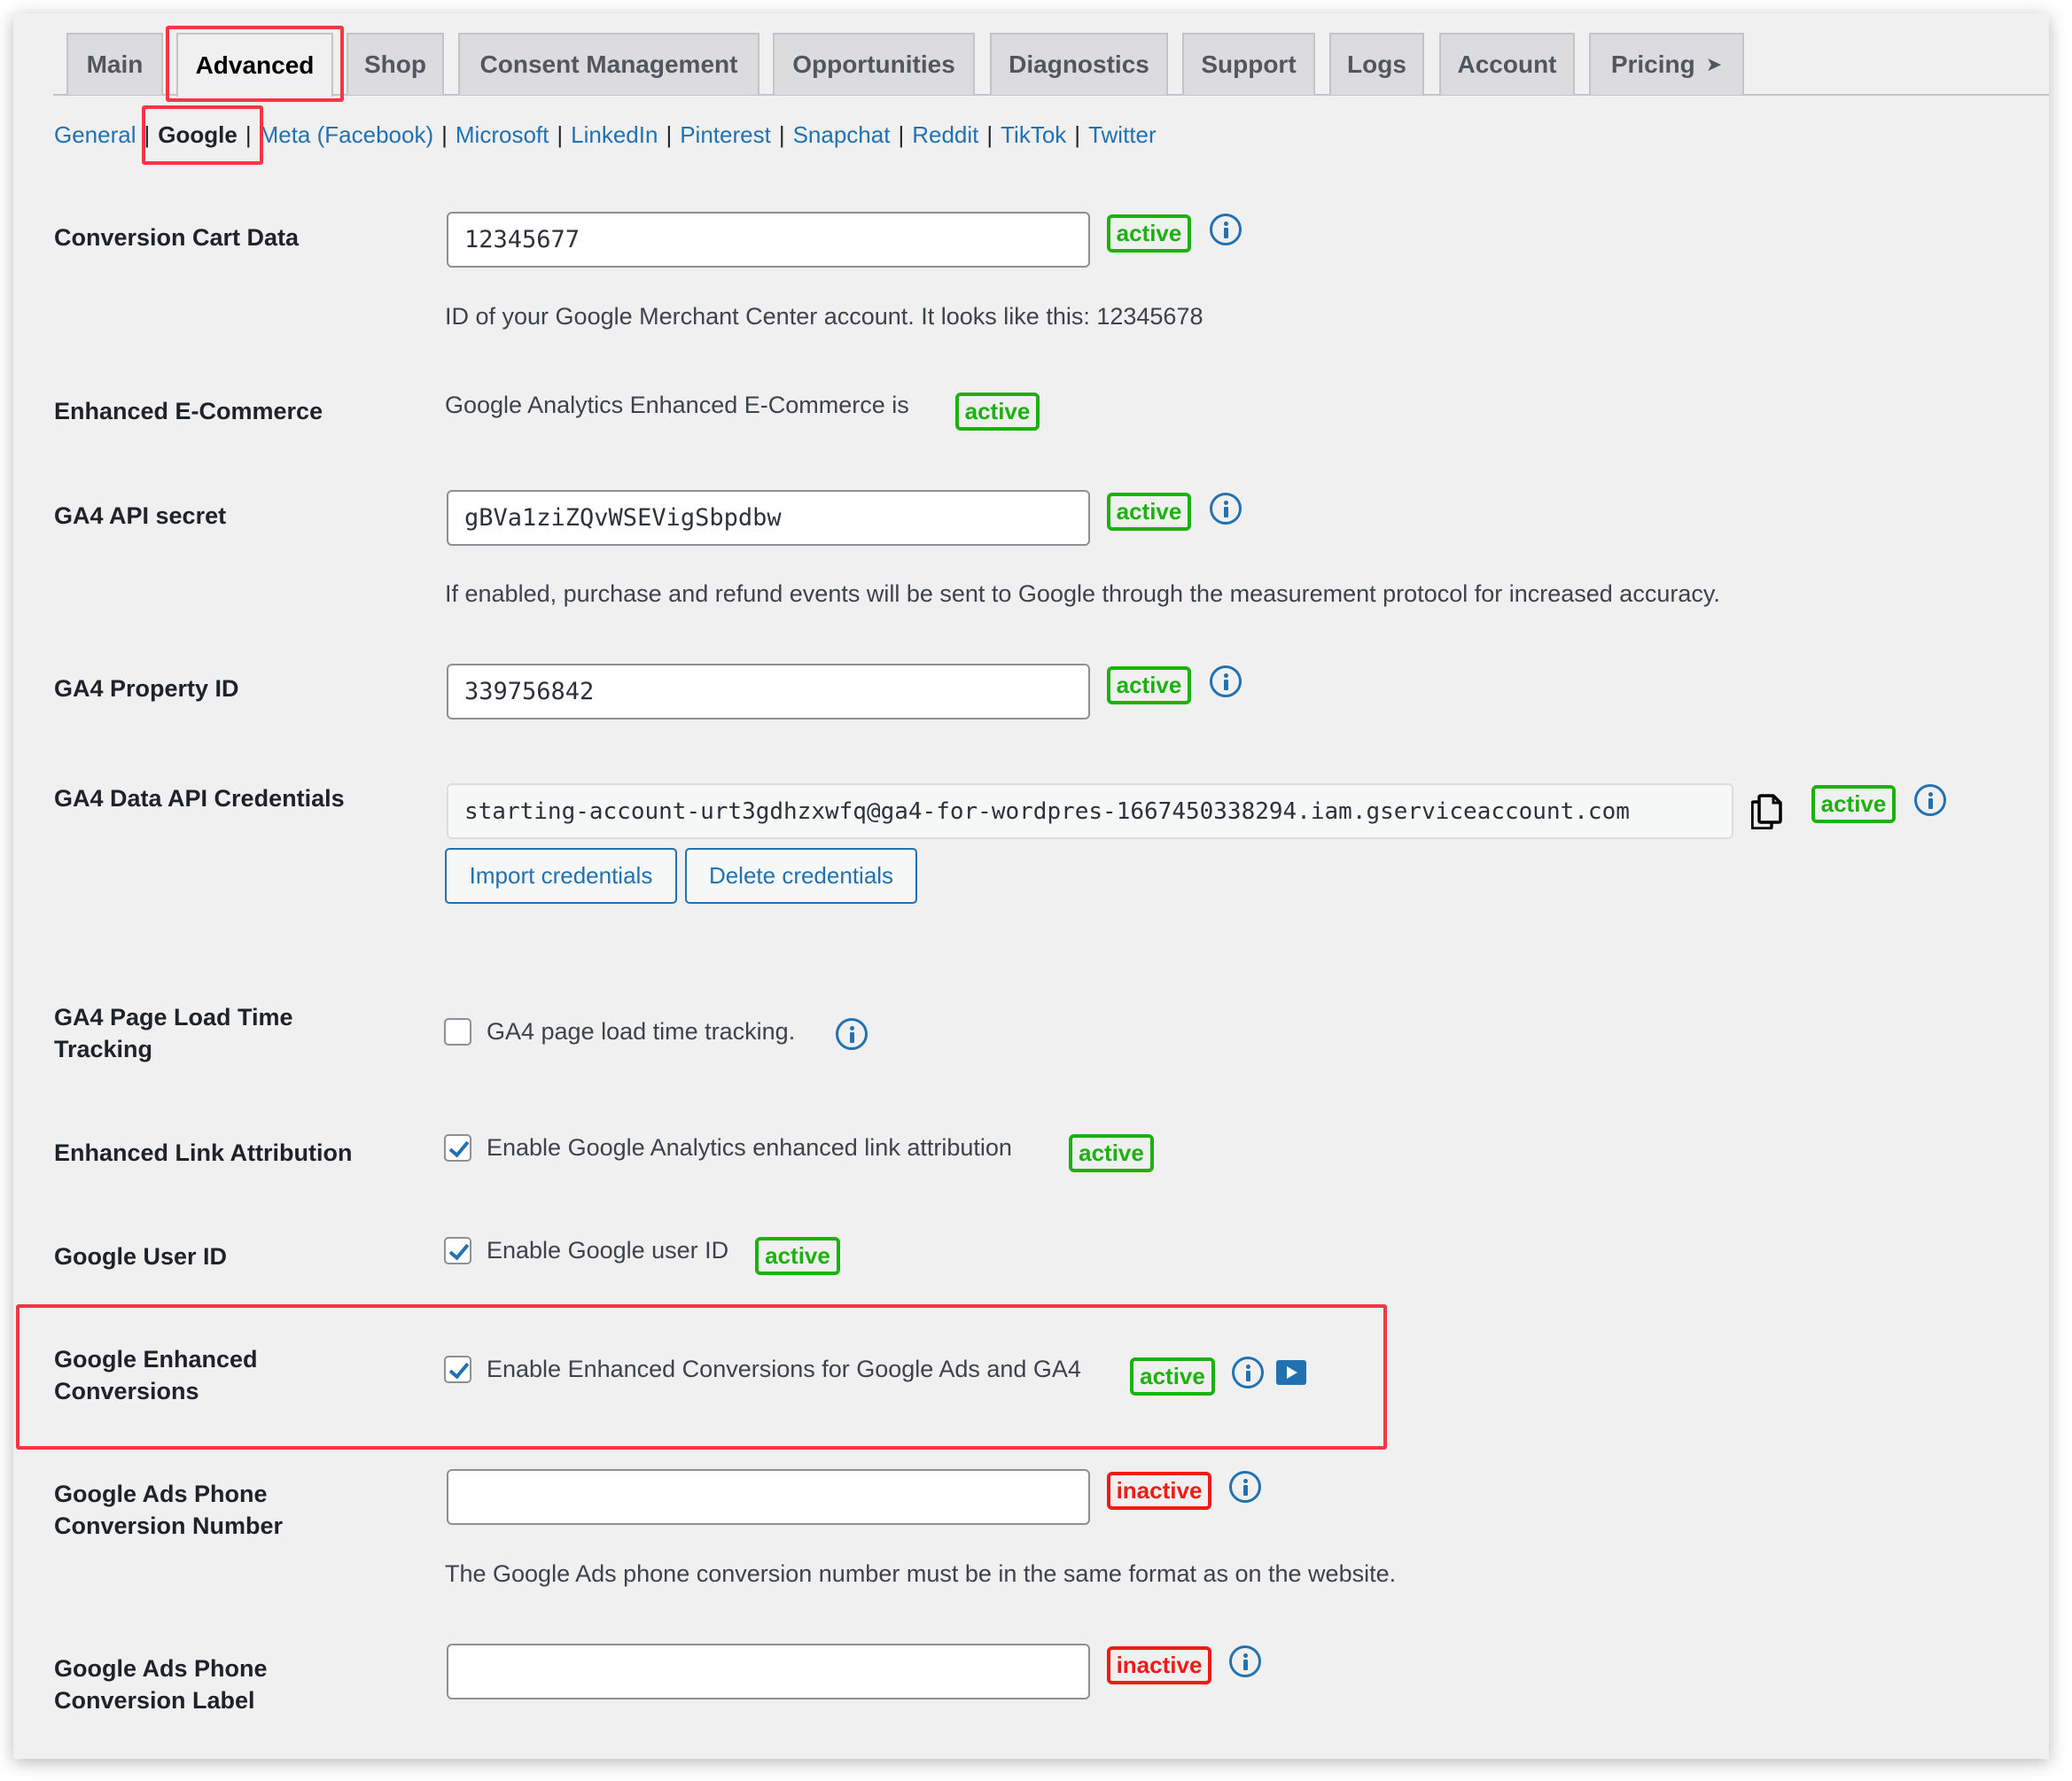 The height and width of the screenshot is (1781, 2072). Describe the element at coordinates (173, 1017) in the screenshot. I see `label-line: GA4 Page Load Time` at that location.